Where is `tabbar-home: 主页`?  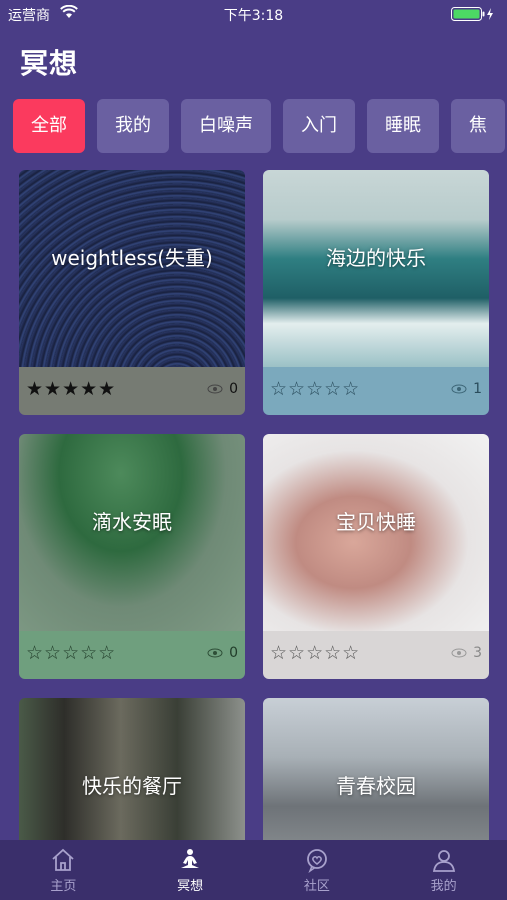
tabbar-home: 主页 is located at coordinates (63, 870).